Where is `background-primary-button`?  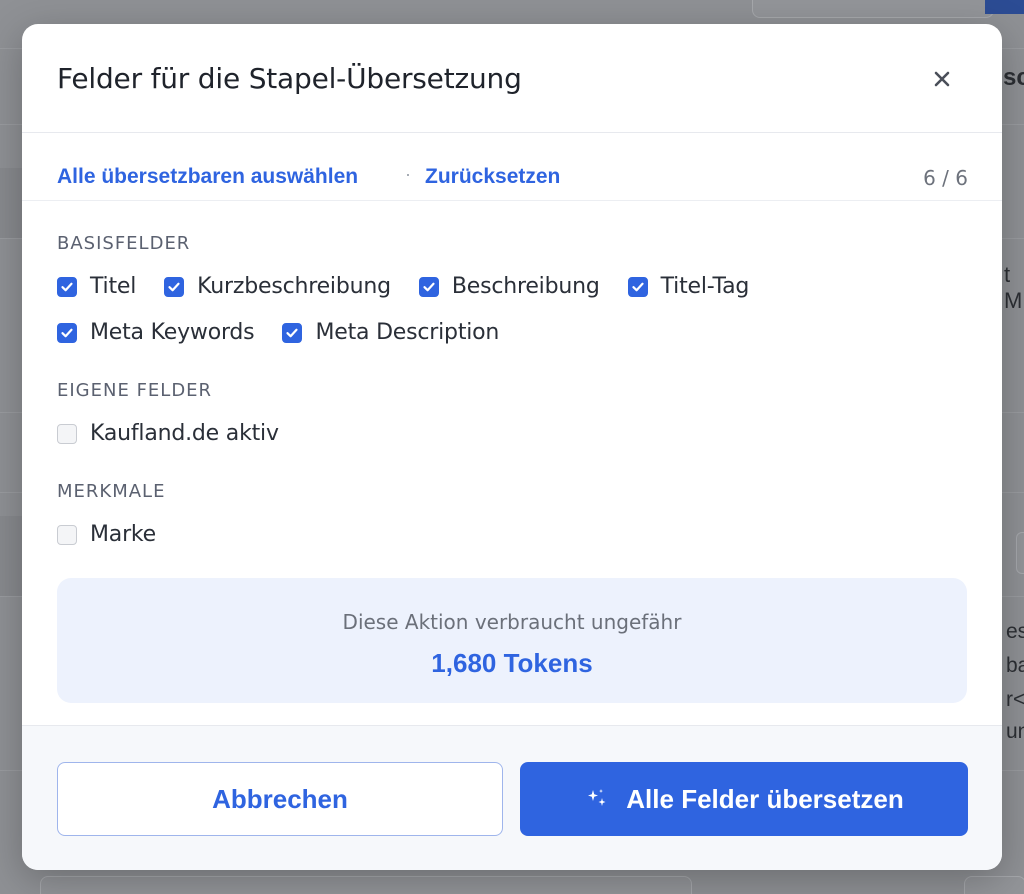 background-primary-button is located at coordinates (1004, 7).